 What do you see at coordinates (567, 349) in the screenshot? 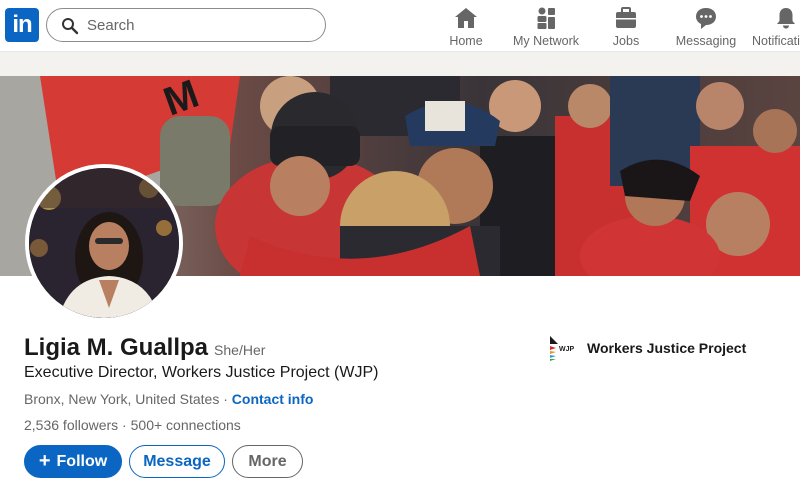
I see `organization-logo-text: WJP` at bounding box center [567, 349].